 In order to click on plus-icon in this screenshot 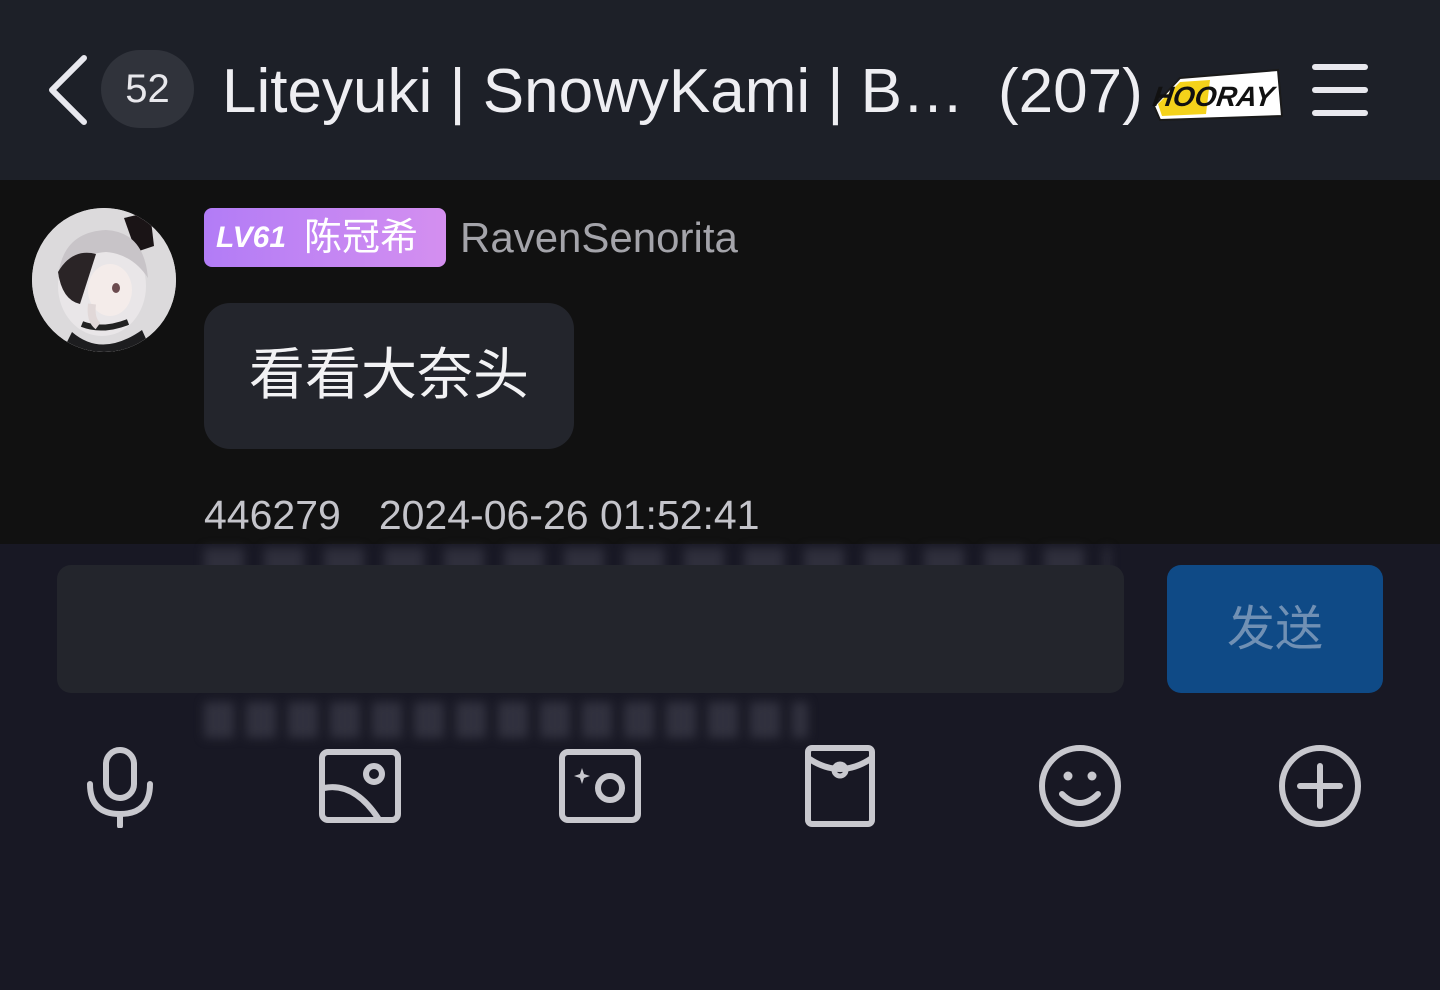, I will do `click(1320, 786)`.